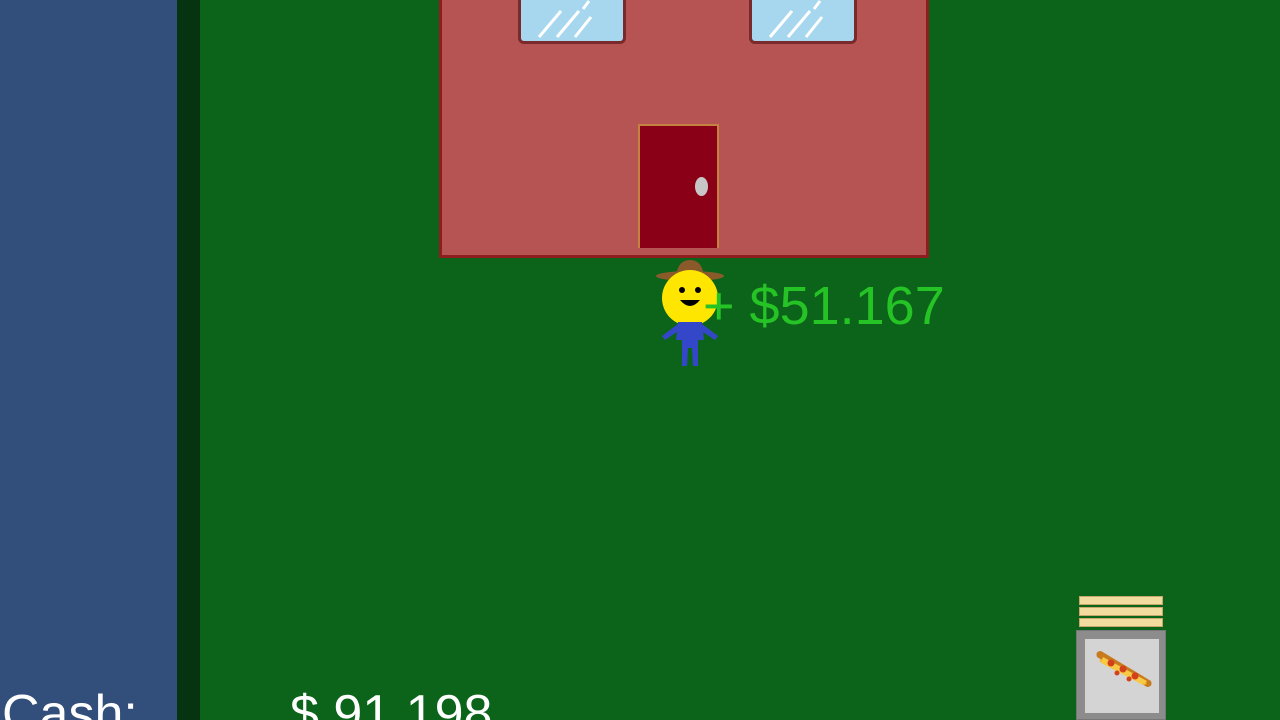 This screenshot has height=720, width=1280. I want to click on pizza-station, so click(1121, 658).